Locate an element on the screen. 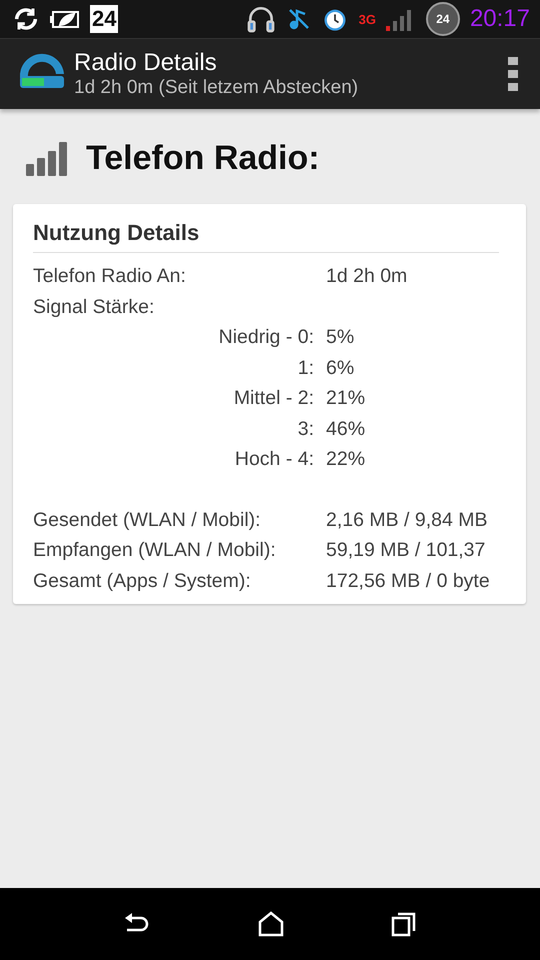  screen-subtitle: 1d 2h 0m (Seit letzem Abstecken) is located at coordinates (217, 88).